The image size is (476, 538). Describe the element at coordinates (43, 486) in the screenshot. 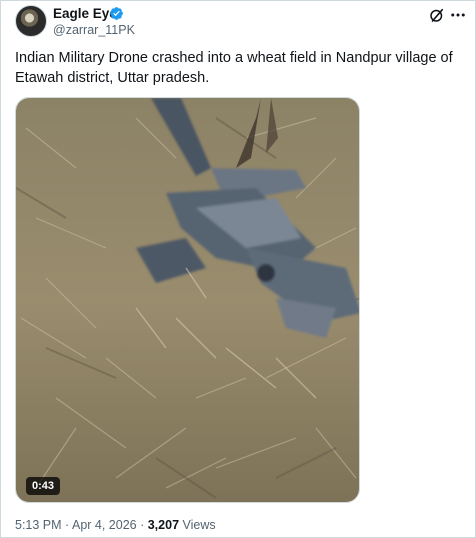

I see `video-duration-badge: 0:43` at that location.